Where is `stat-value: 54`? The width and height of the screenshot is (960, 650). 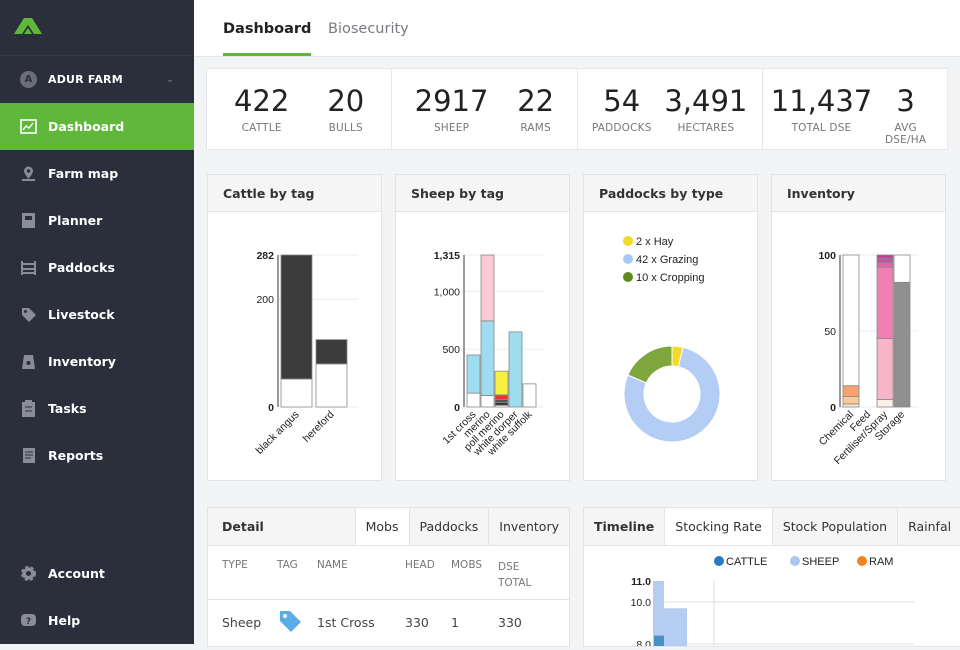
stat-value: 54 is located at coordinates (622, 101).